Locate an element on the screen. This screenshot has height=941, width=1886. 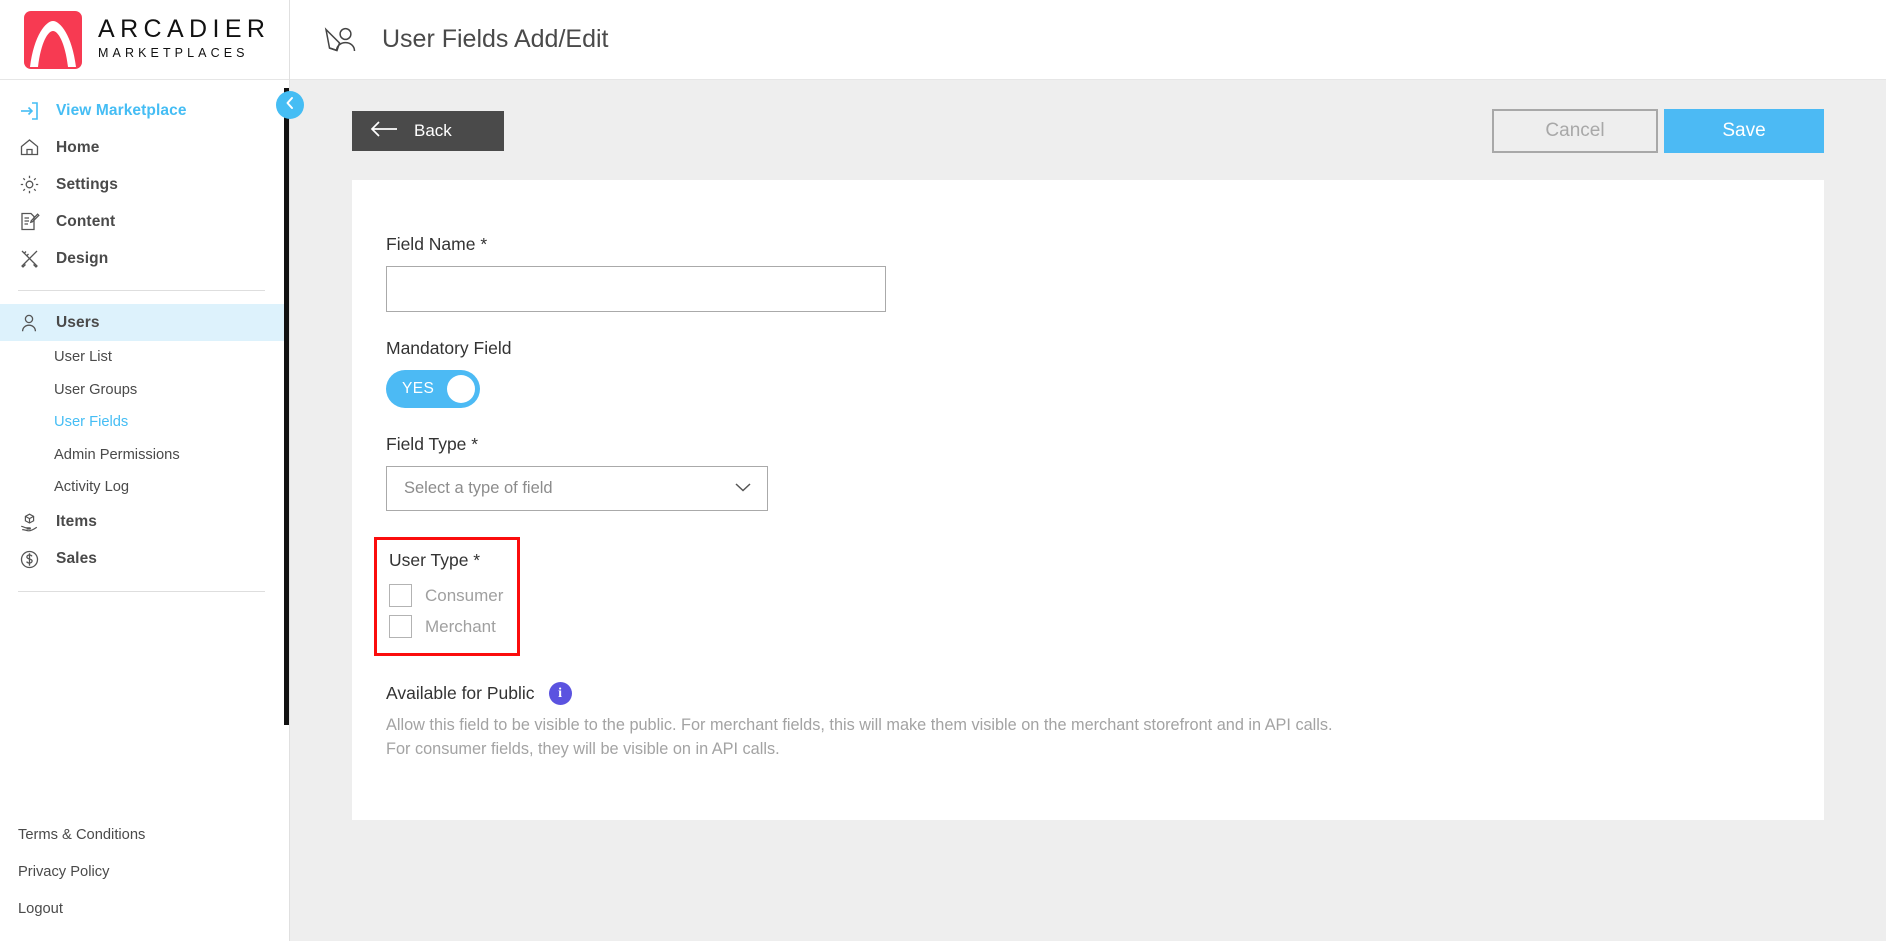
user-type-option-consumer: Consumer is located at coordinates (446, 595).